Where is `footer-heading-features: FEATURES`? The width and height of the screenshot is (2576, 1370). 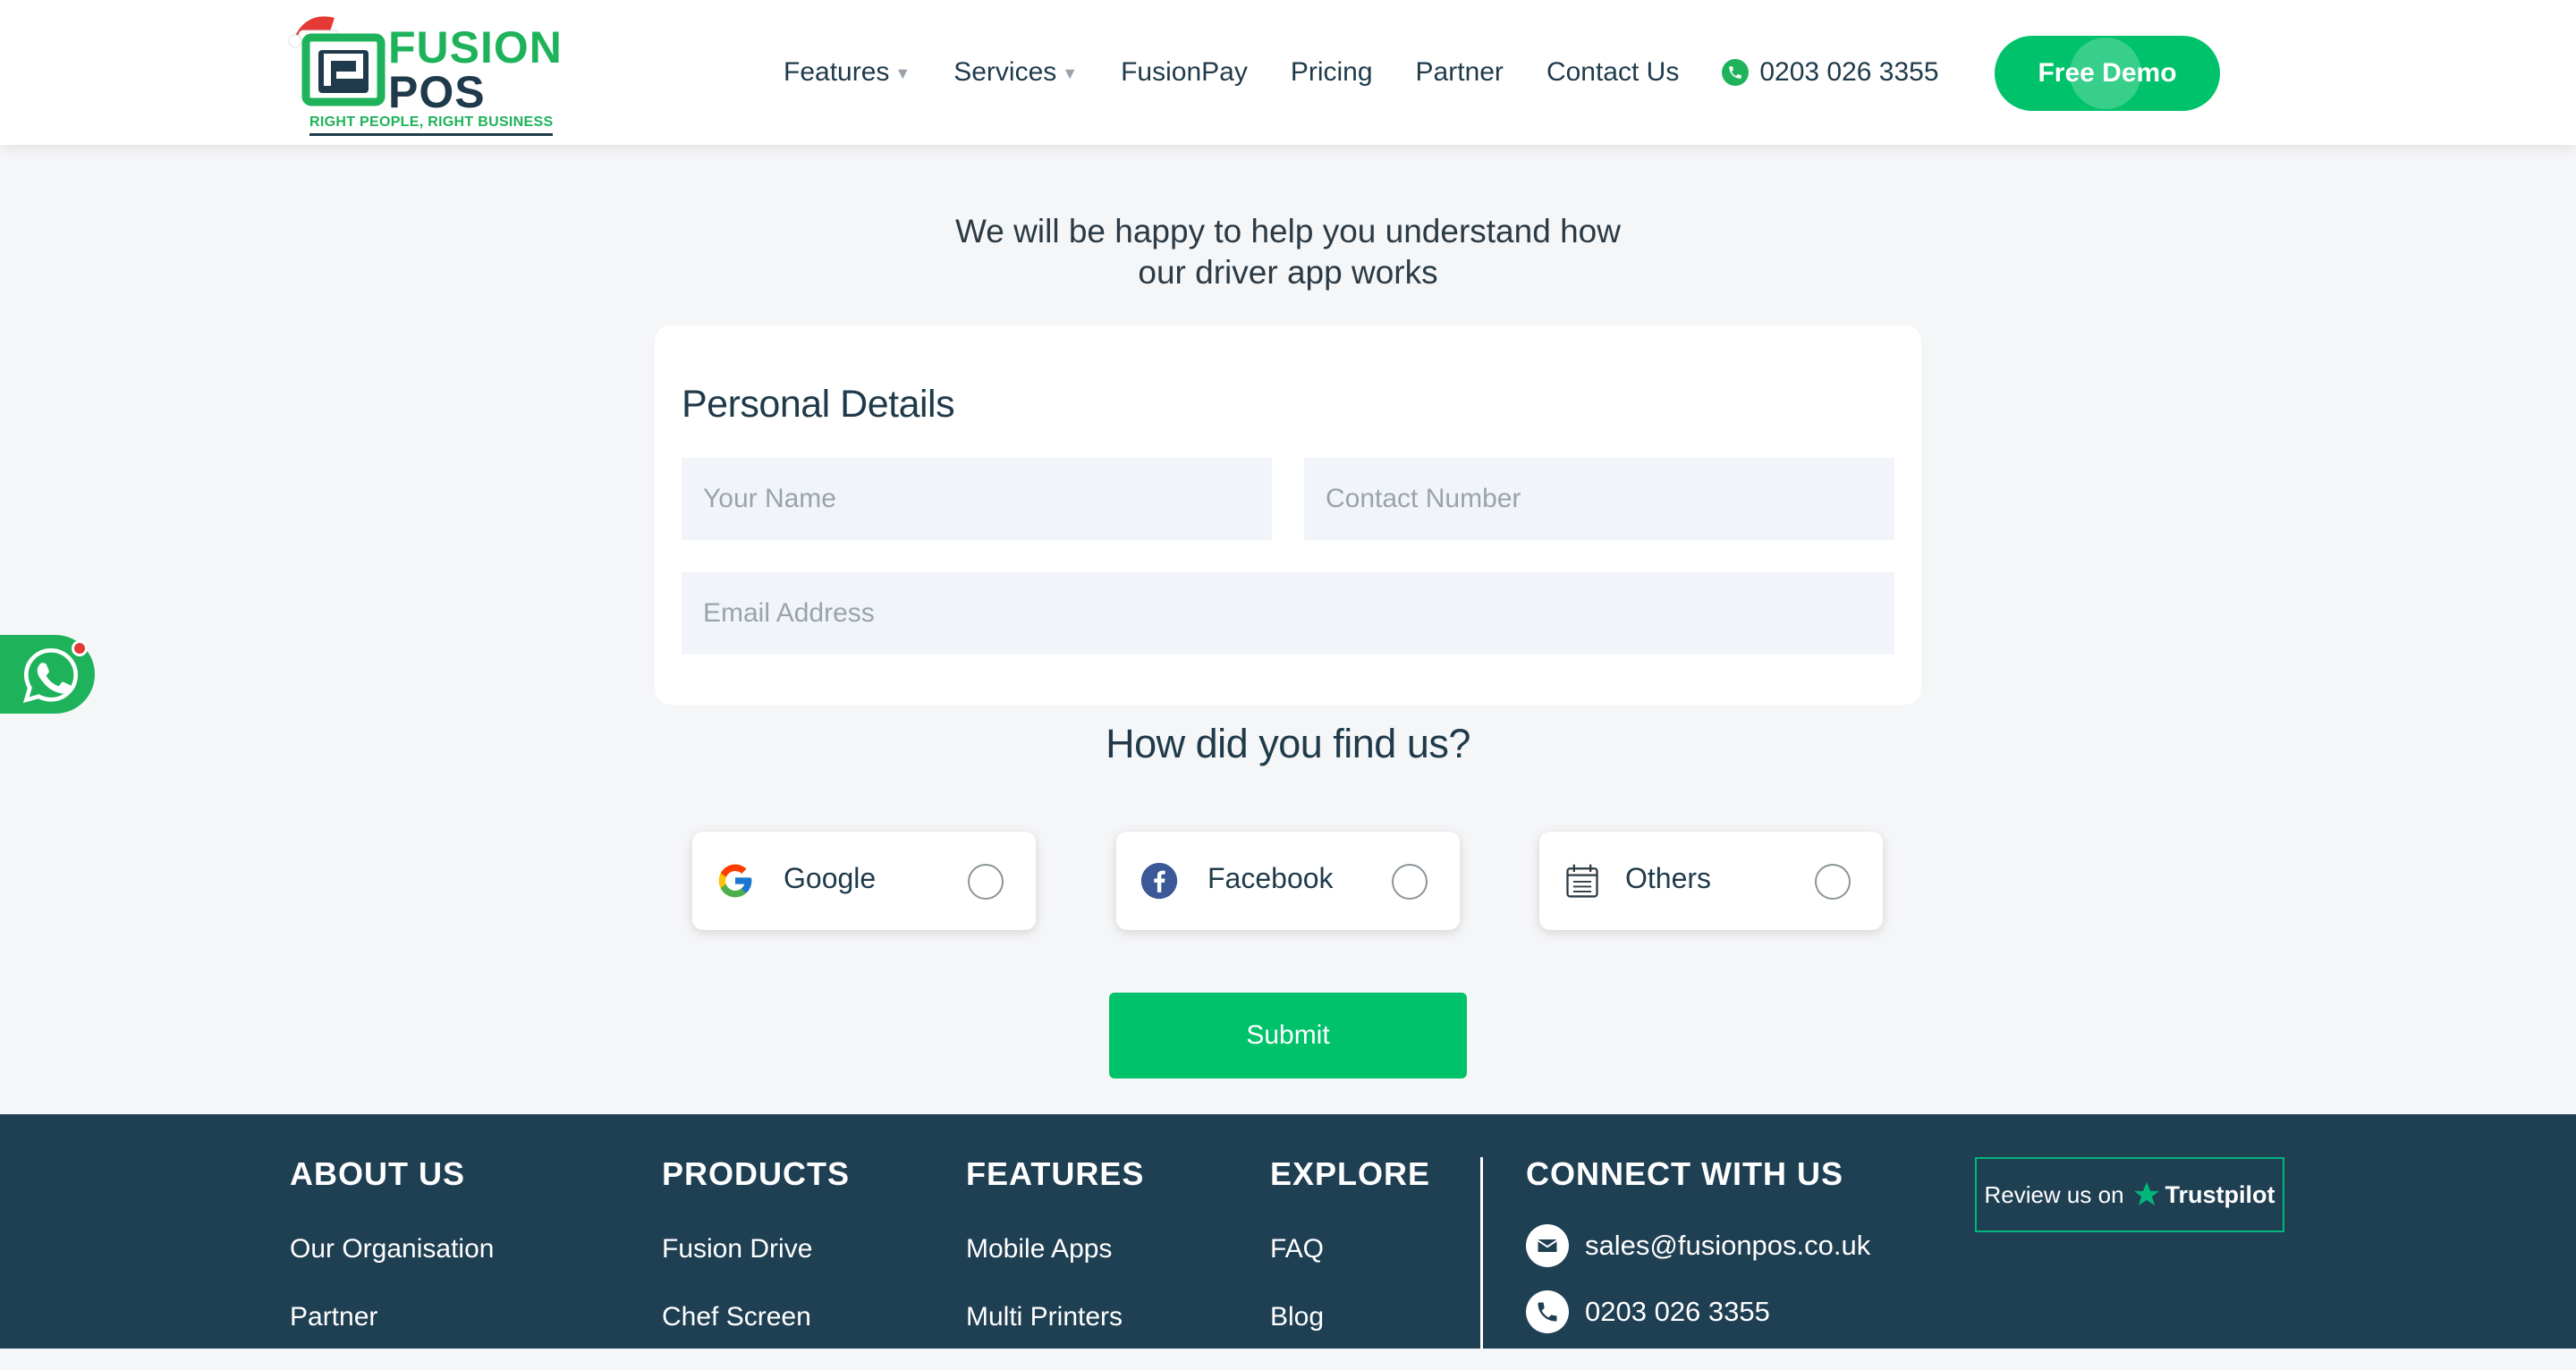 footer-heading-features: FEATURES is located at coordinates (1055, 1173).